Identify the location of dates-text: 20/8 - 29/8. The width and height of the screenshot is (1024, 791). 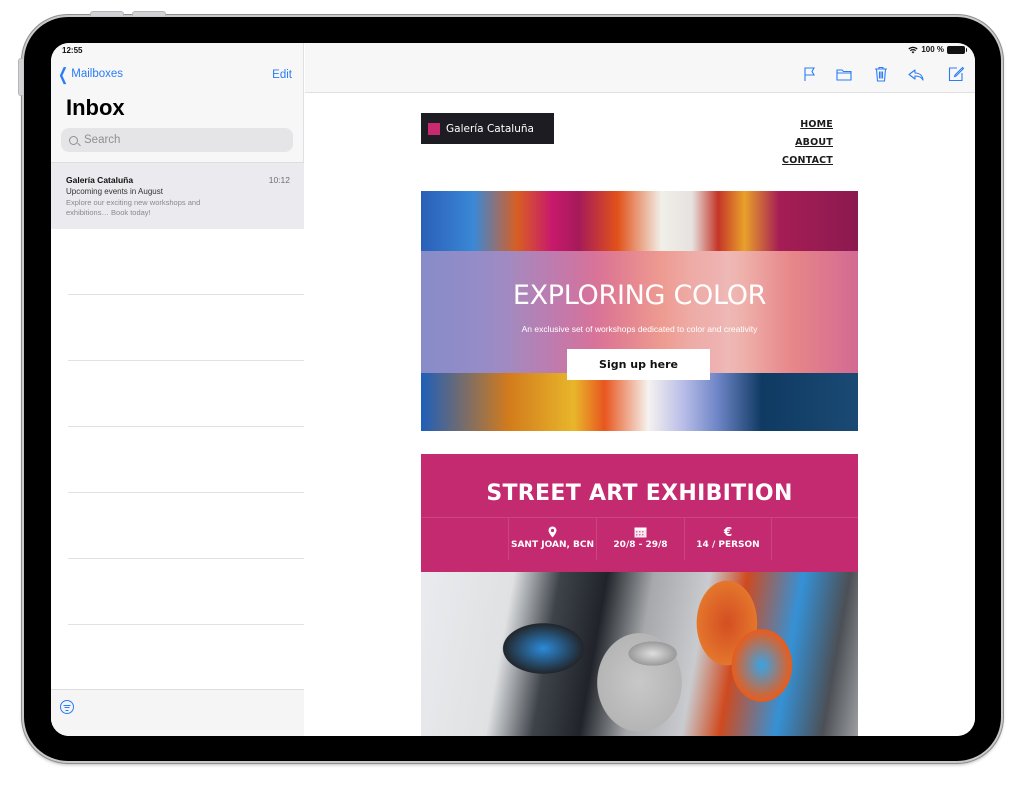
(640, 545).